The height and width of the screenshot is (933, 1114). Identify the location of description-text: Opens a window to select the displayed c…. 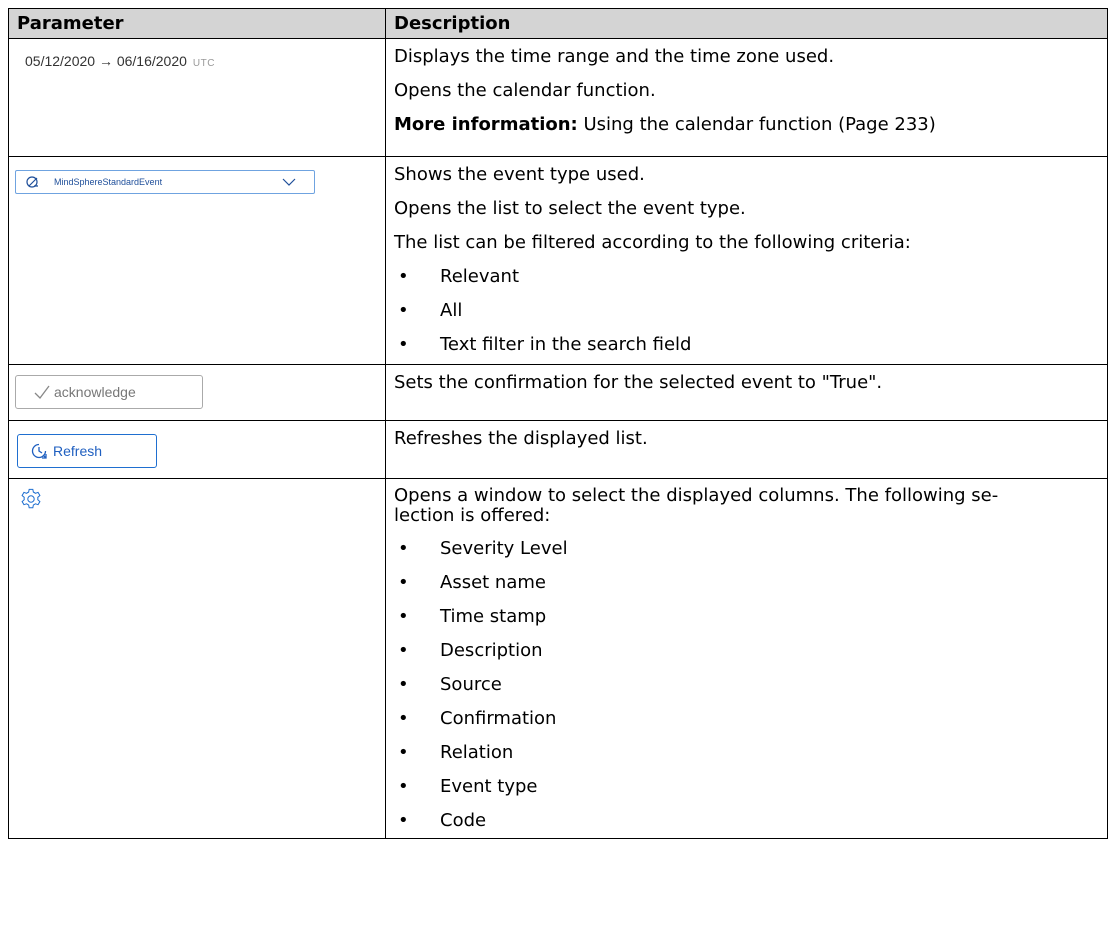
(696, 505).